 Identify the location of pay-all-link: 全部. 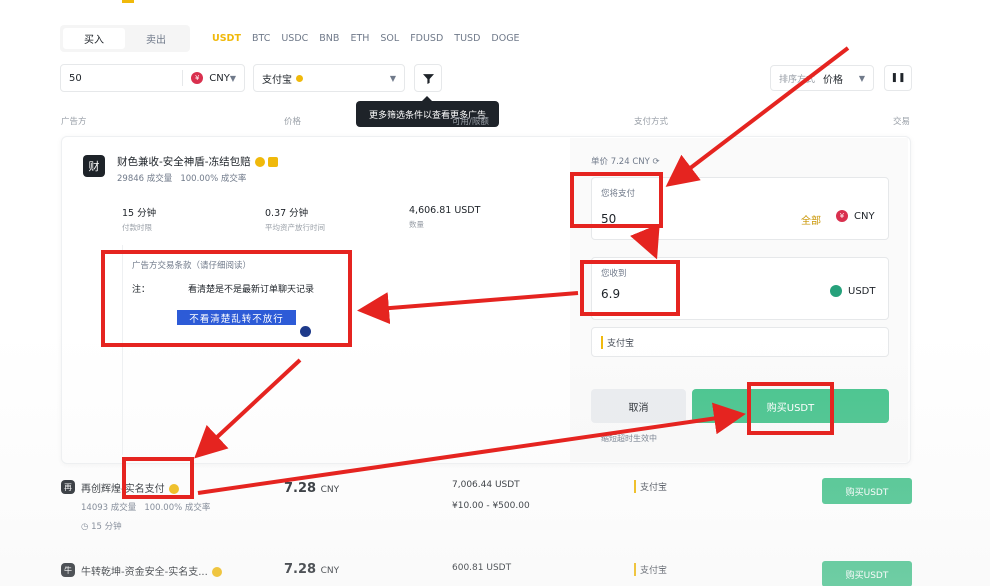
(811, 219).